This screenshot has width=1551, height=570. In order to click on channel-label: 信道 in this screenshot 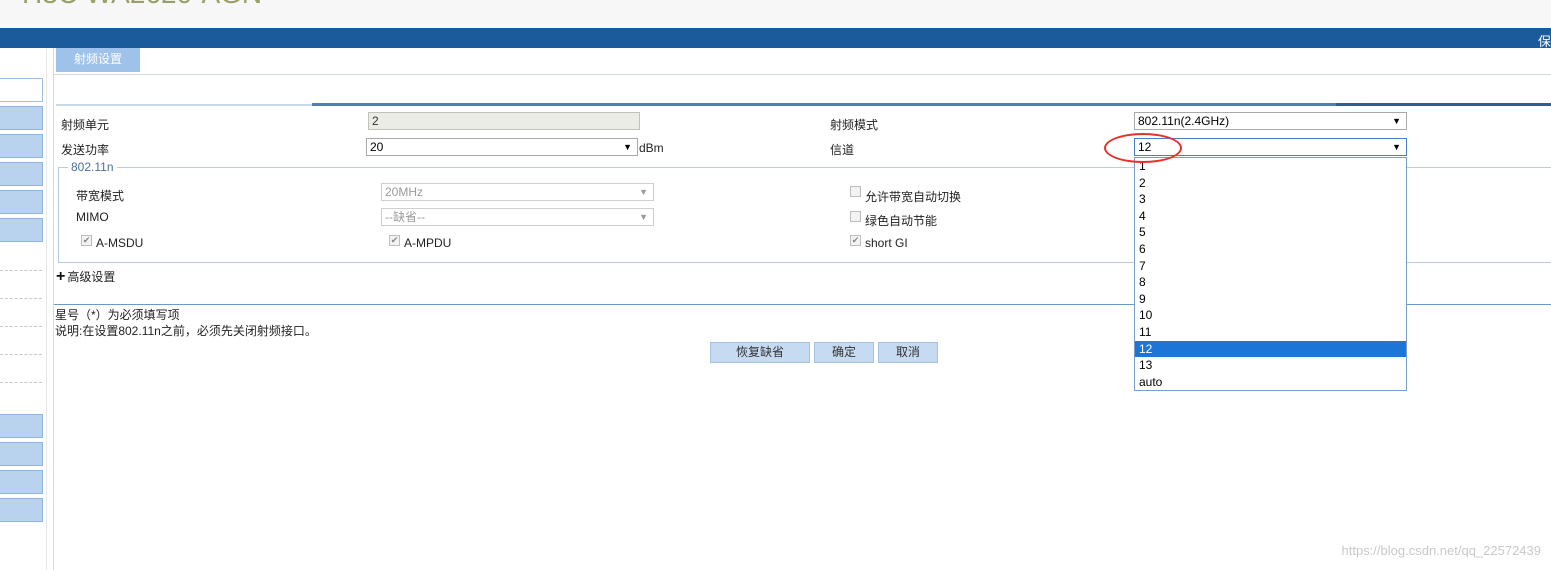, I will do `click(842, 150)`.